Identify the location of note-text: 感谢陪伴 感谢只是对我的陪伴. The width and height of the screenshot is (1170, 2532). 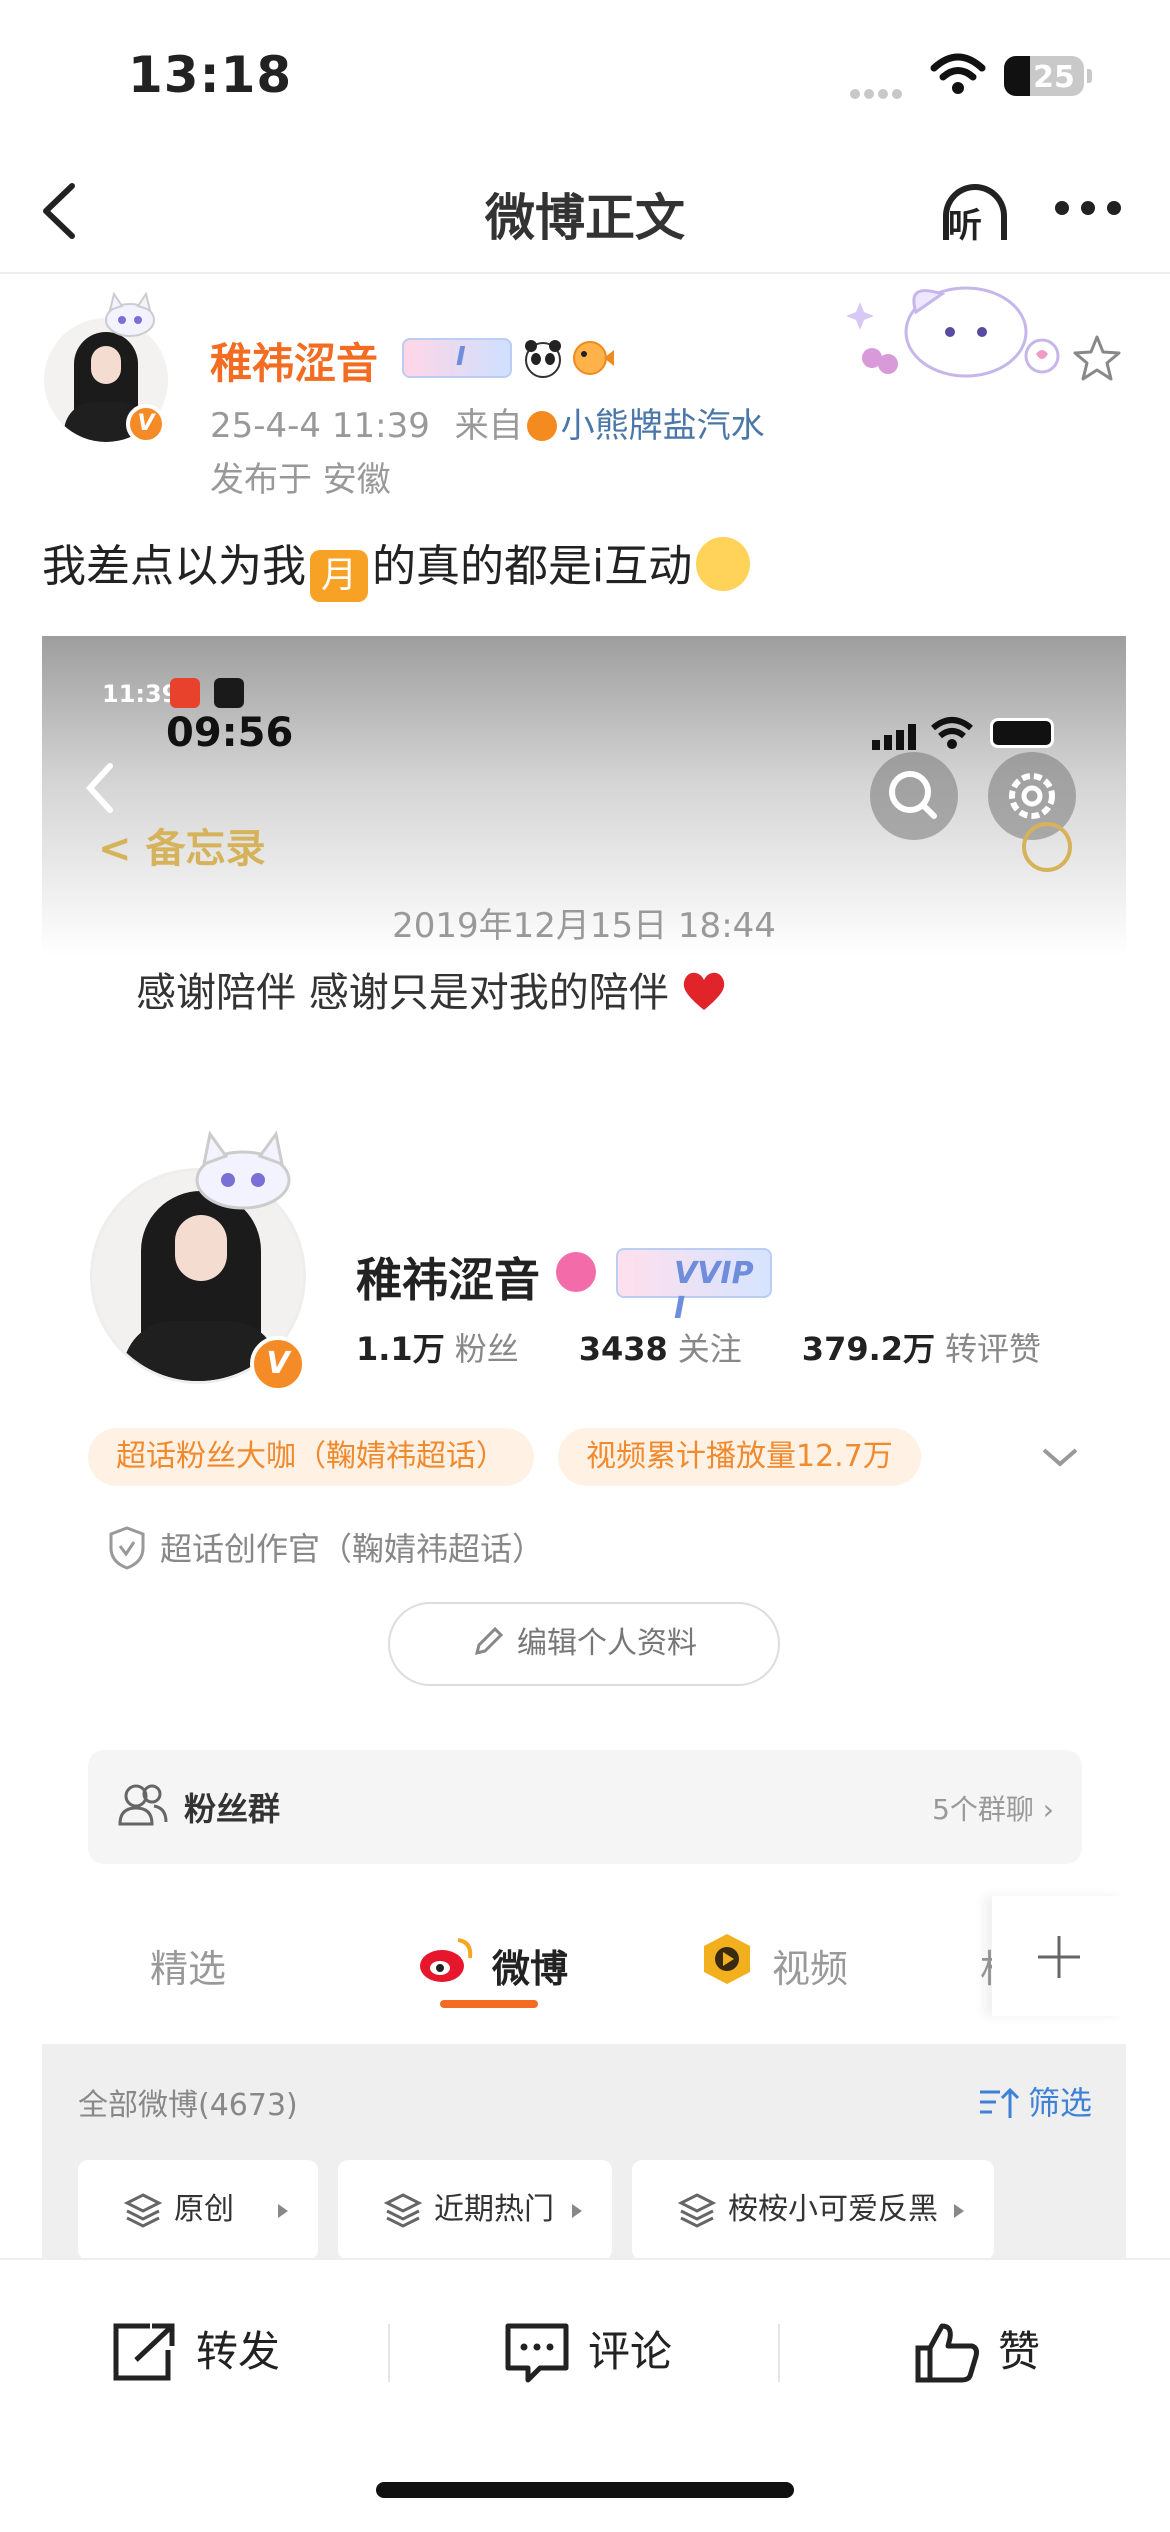
(431, 989).